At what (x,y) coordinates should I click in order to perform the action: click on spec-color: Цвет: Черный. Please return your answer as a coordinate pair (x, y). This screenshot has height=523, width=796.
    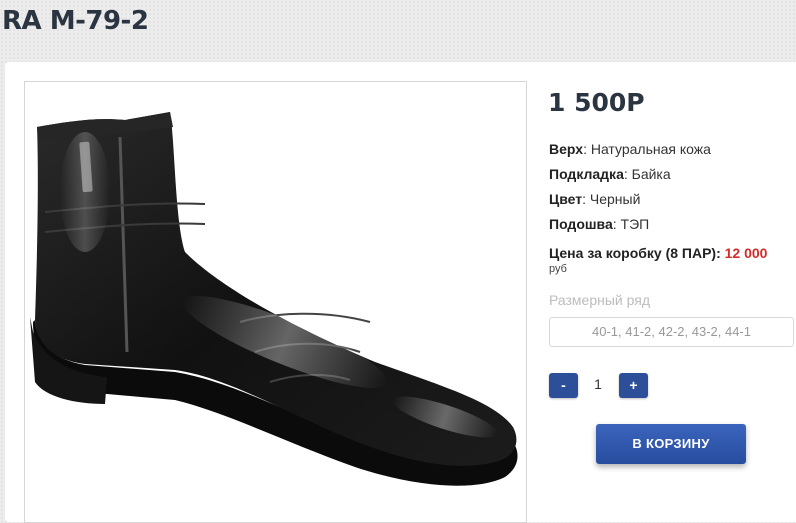
    Looking at the image, I should click on (595, 199).